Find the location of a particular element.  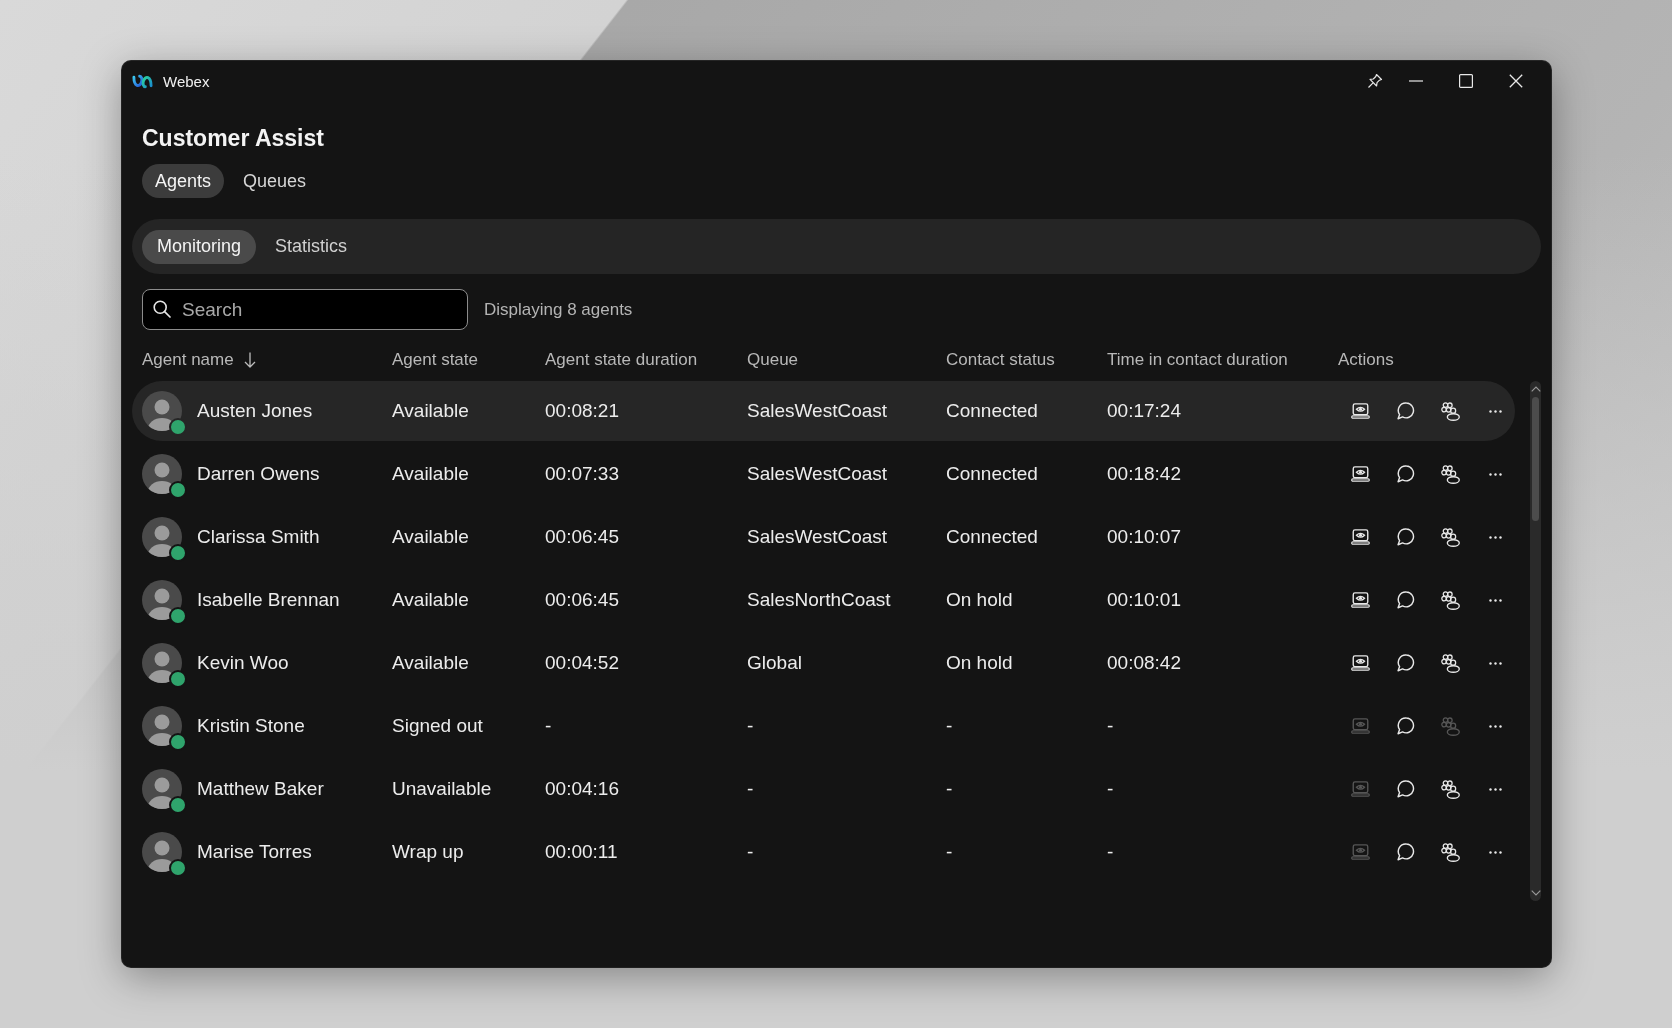

table-row: Marise Torres Wrap up 00:00:11 - - - is located at coordinates (823, 852).